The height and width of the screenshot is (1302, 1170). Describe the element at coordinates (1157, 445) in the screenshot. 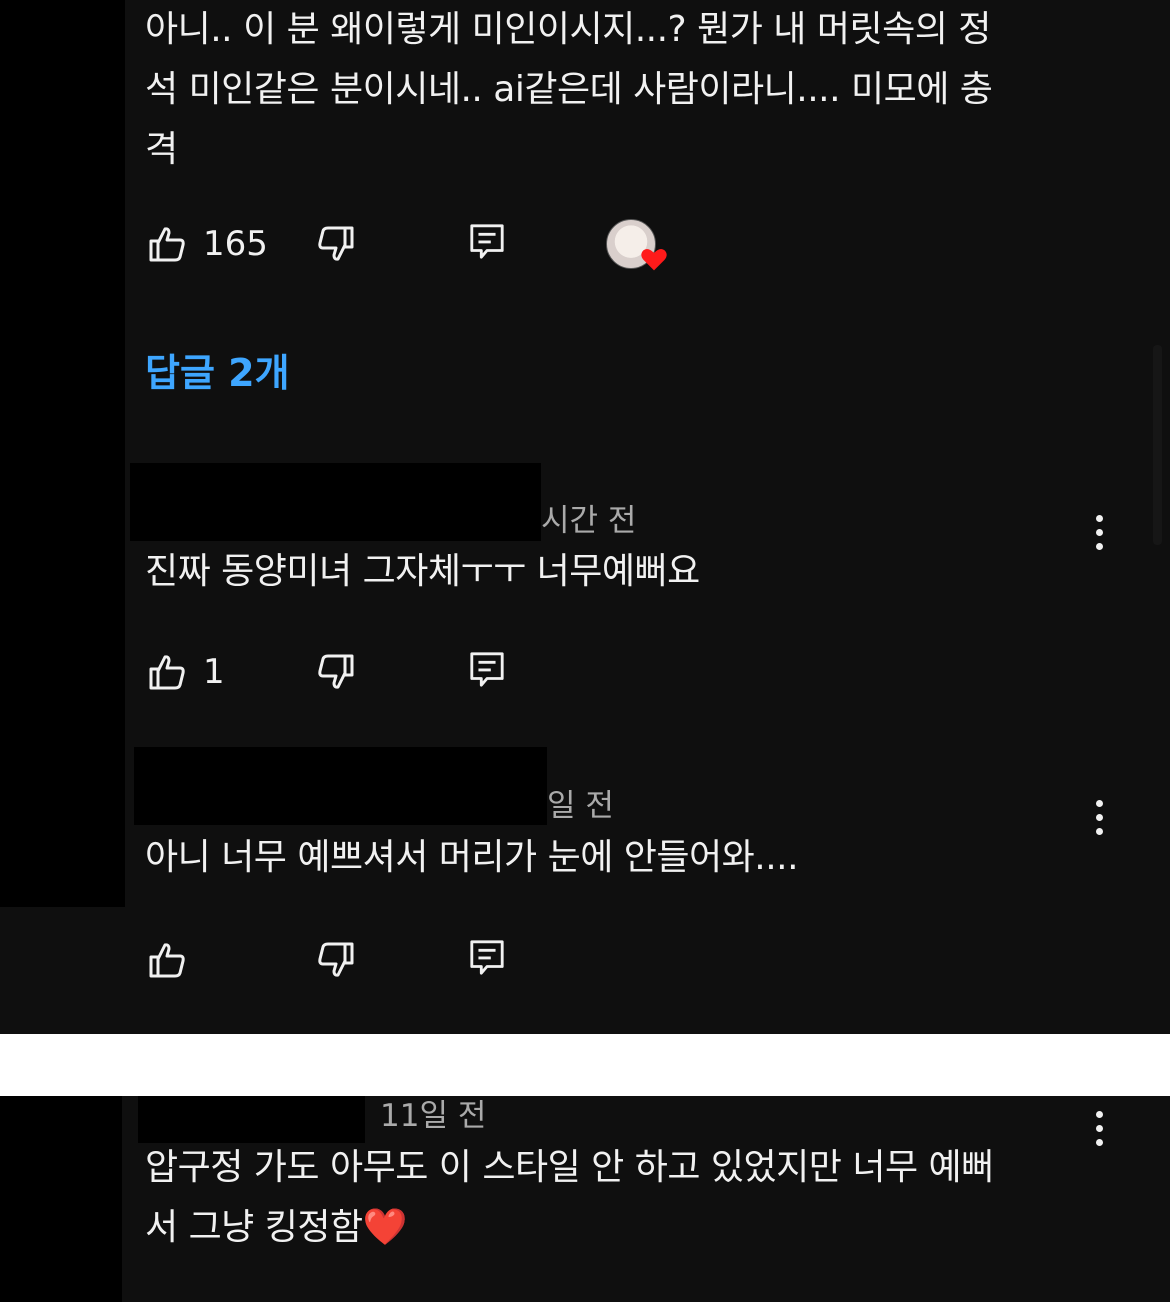

I see `scrollbar` at that location.